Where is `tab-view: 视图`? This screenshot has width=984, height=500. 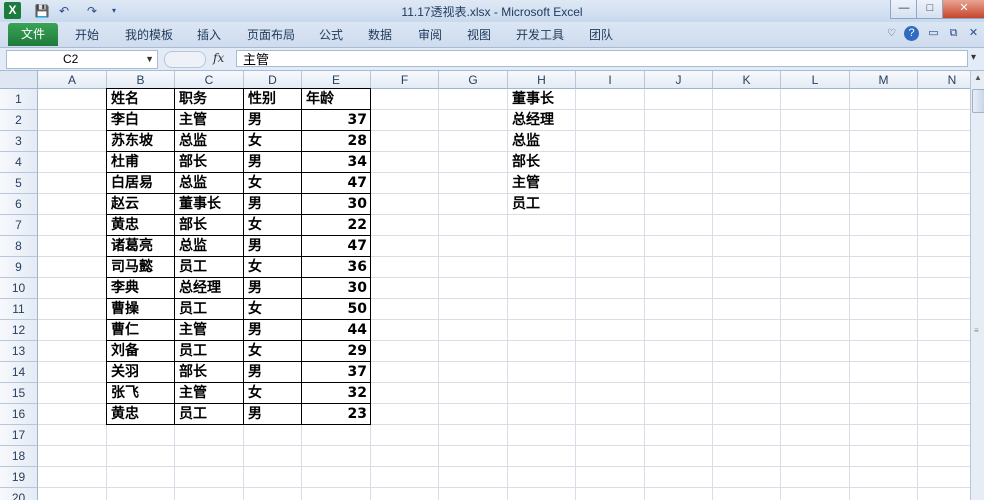
tab-view: 视图 is located at coordinates (479, 34).